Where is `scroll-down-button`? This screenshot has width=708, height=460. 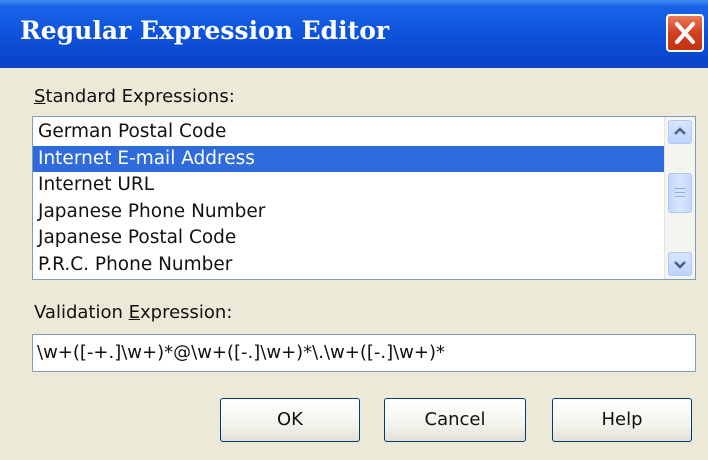
scroll-down-button is located at coordinates (680, 264).